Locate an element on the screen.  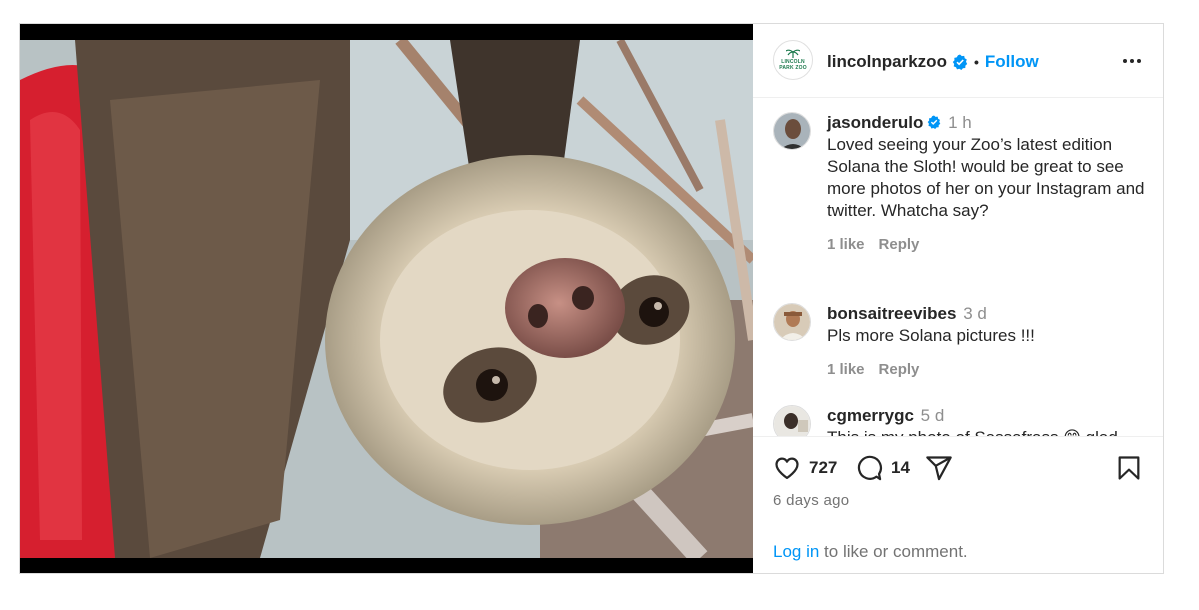
comment-username: jasonderulo is located at coordinates (875, 122).